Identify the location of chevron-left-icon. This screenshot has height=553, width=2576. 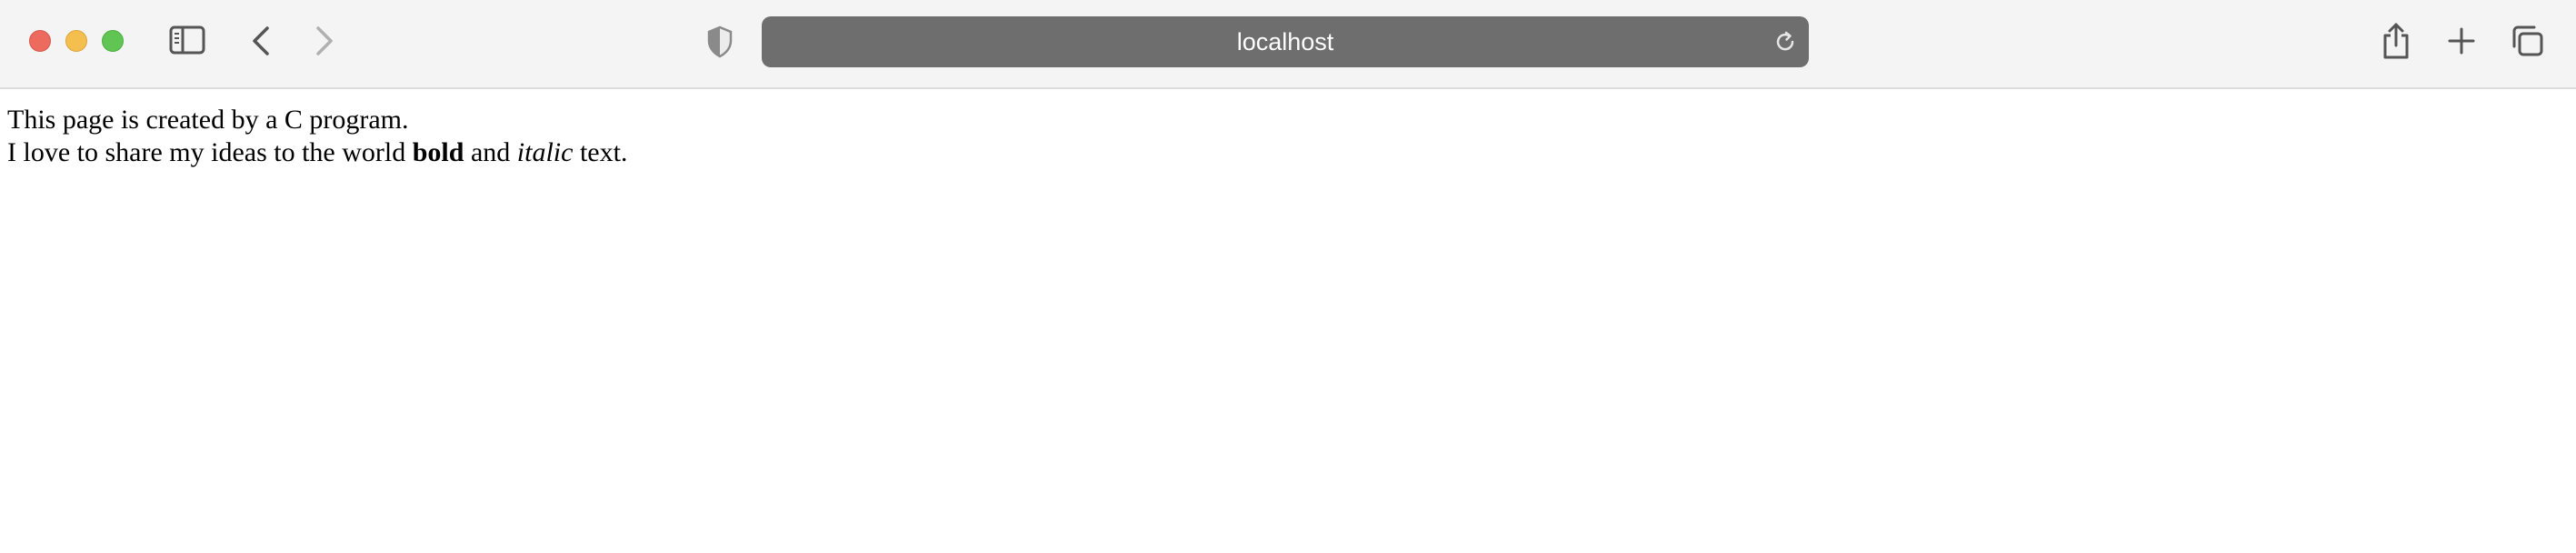
(261, 40).